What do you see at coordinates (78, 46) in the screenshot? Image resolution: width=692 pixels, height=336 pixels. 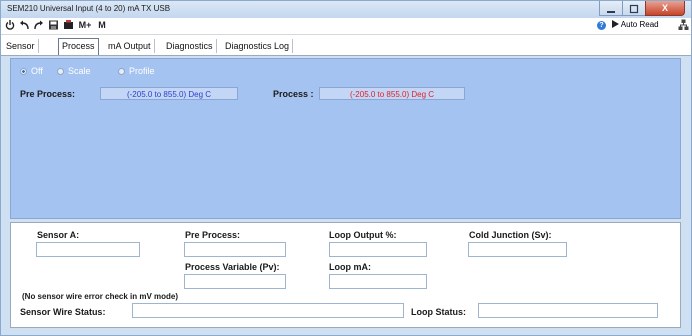 I see `tab-process: Process` at bounding box center [78, 46].